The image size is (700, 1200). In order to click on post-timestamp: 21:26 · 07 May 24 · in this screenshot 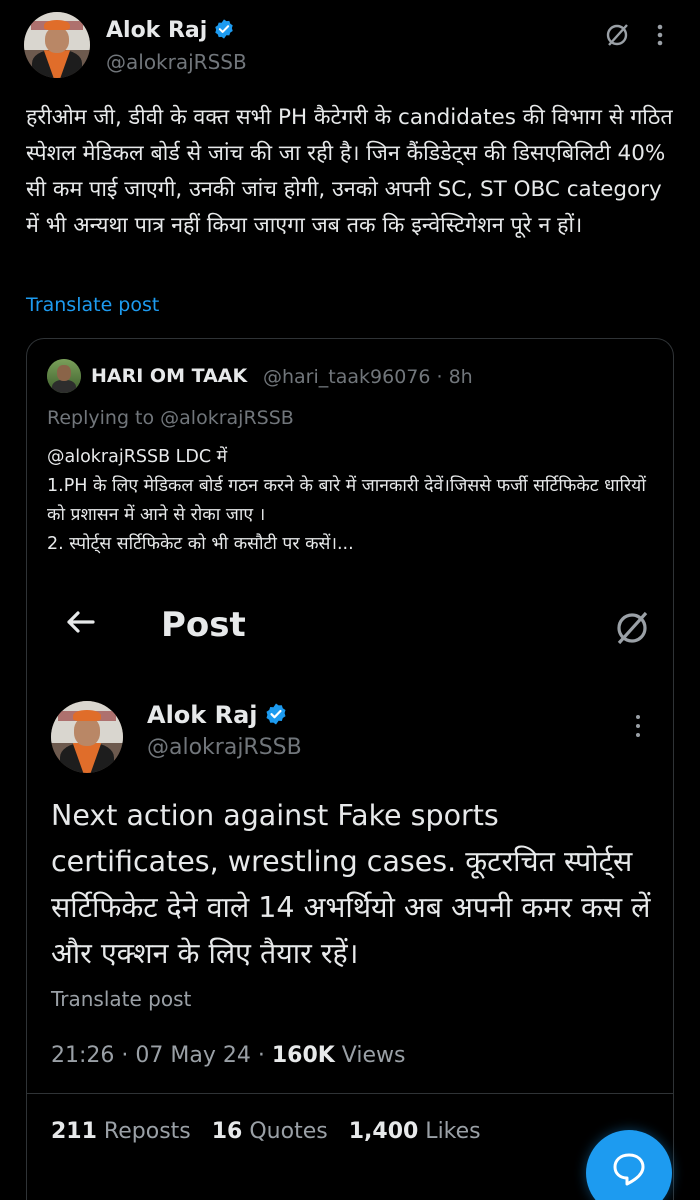, I will do `click(161, 1055)`.